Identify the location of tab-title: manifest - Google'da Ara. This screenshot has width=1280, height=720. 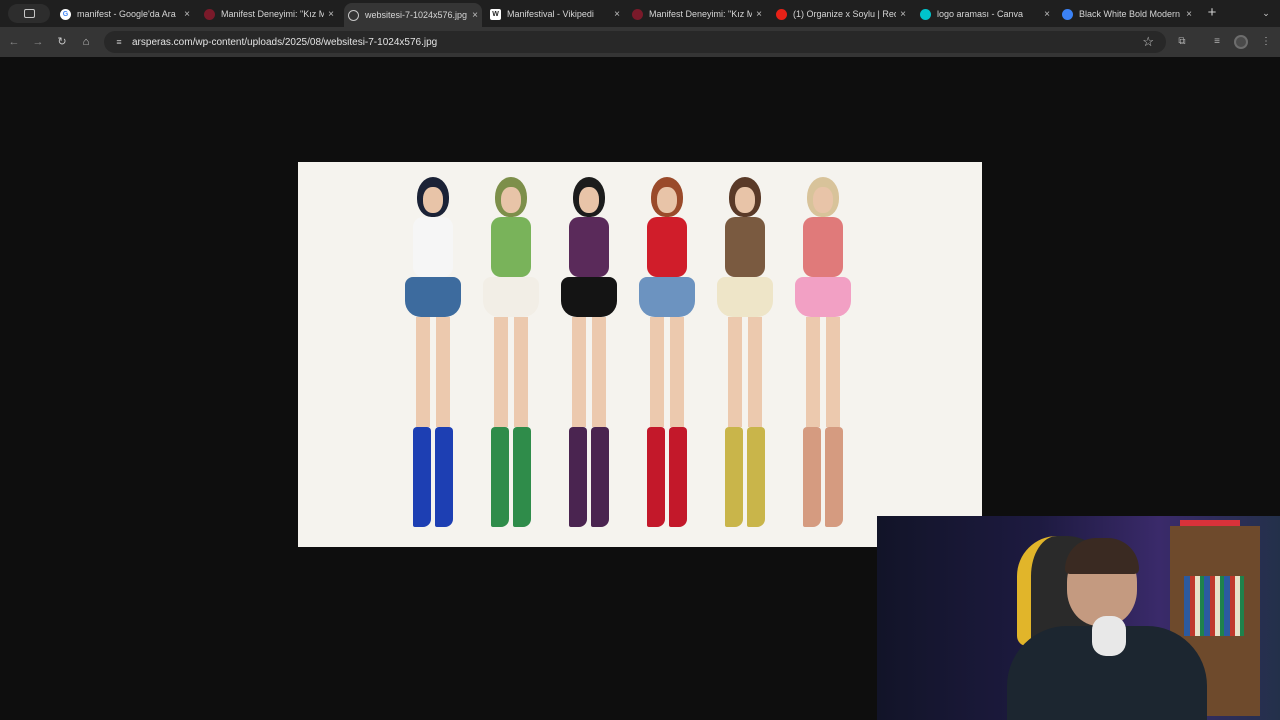
(126, 14).